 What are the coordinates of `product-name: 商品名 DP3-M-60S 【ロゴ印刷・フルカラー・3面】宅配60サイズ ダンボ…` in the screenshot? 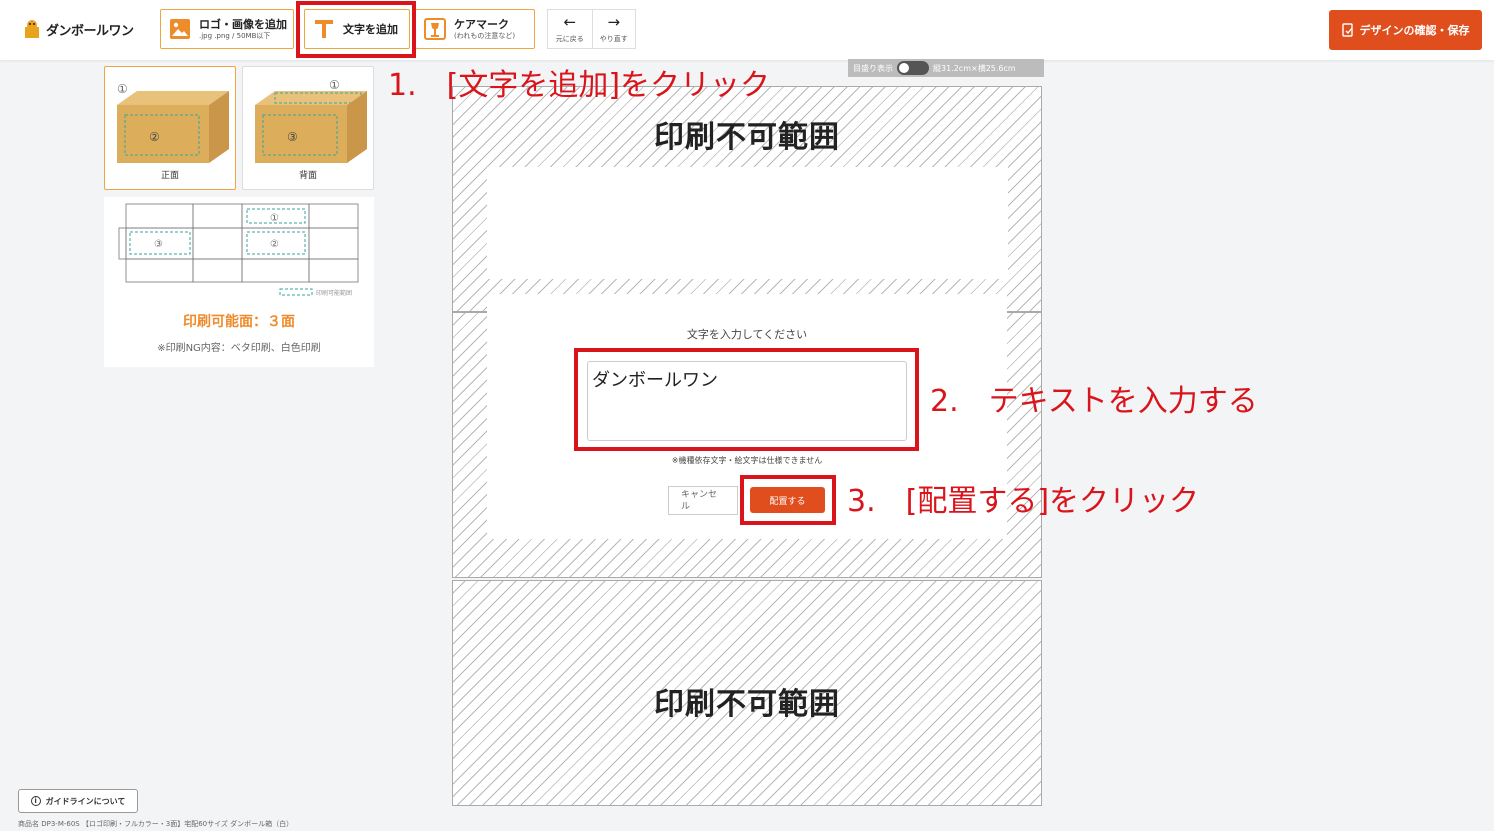 It's located at (156, 824).